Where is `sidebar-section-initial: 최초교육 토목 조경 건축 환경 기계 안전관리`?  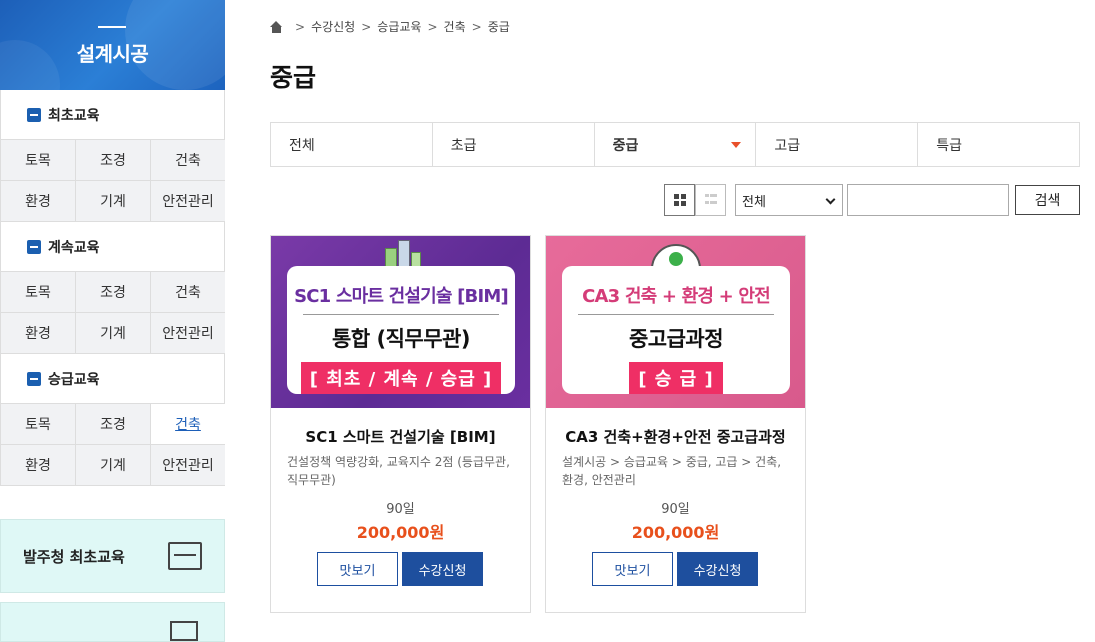 sidebar-section-initial: 최초교육 토목 조경 건축 환경 기계 안전관리 is located at coordinates (112, 156).